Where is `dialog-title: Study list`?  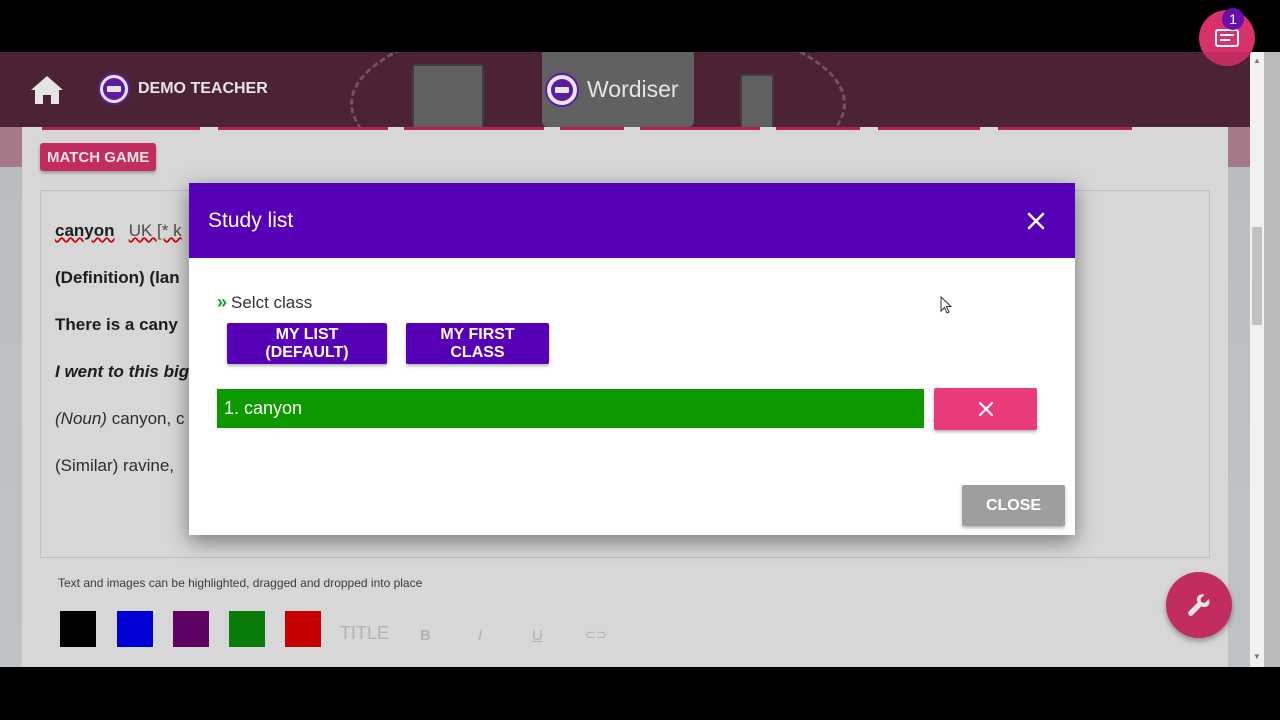
dialog-title: Study list is located at coordinates (251, 220).